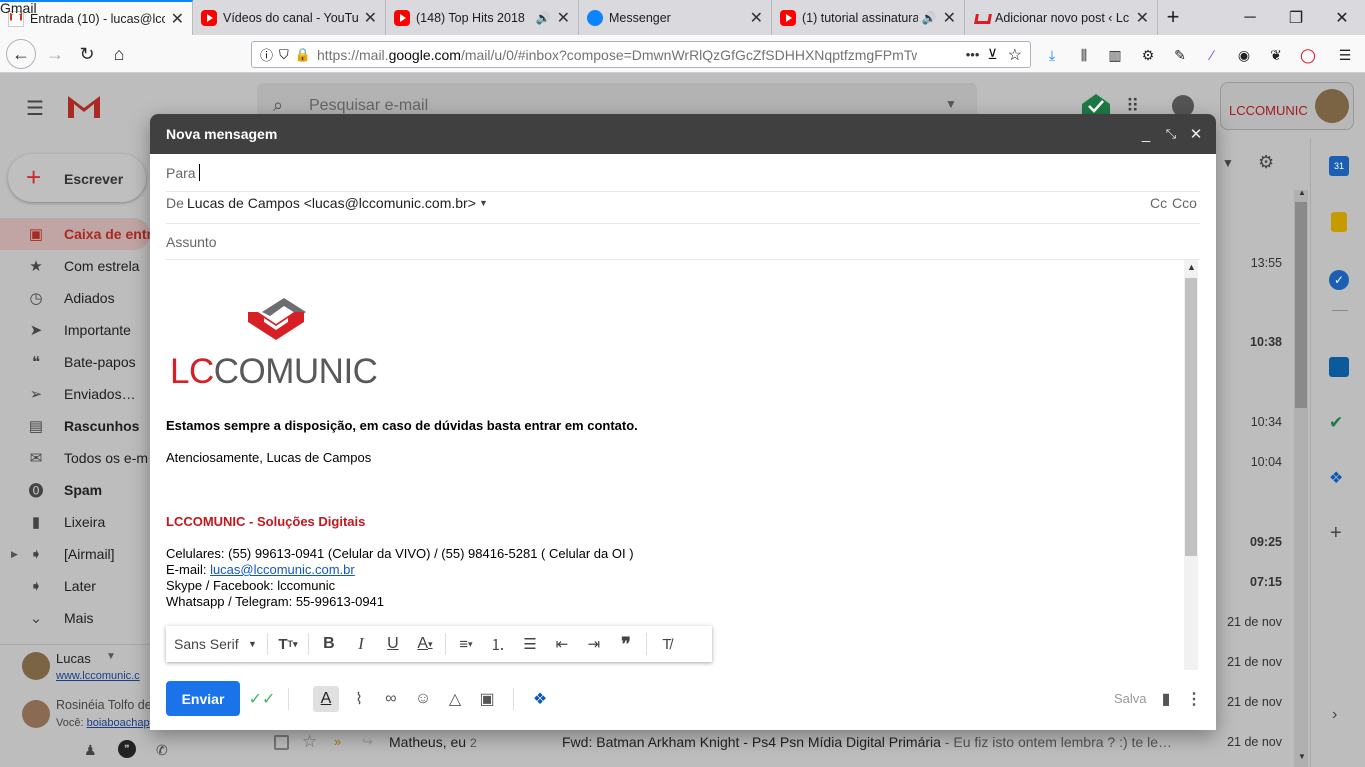 Image resolution: width=1365 pixels, height=767 pixels. I want to click on indent-less-icon: ⇤, so click(562, 644).